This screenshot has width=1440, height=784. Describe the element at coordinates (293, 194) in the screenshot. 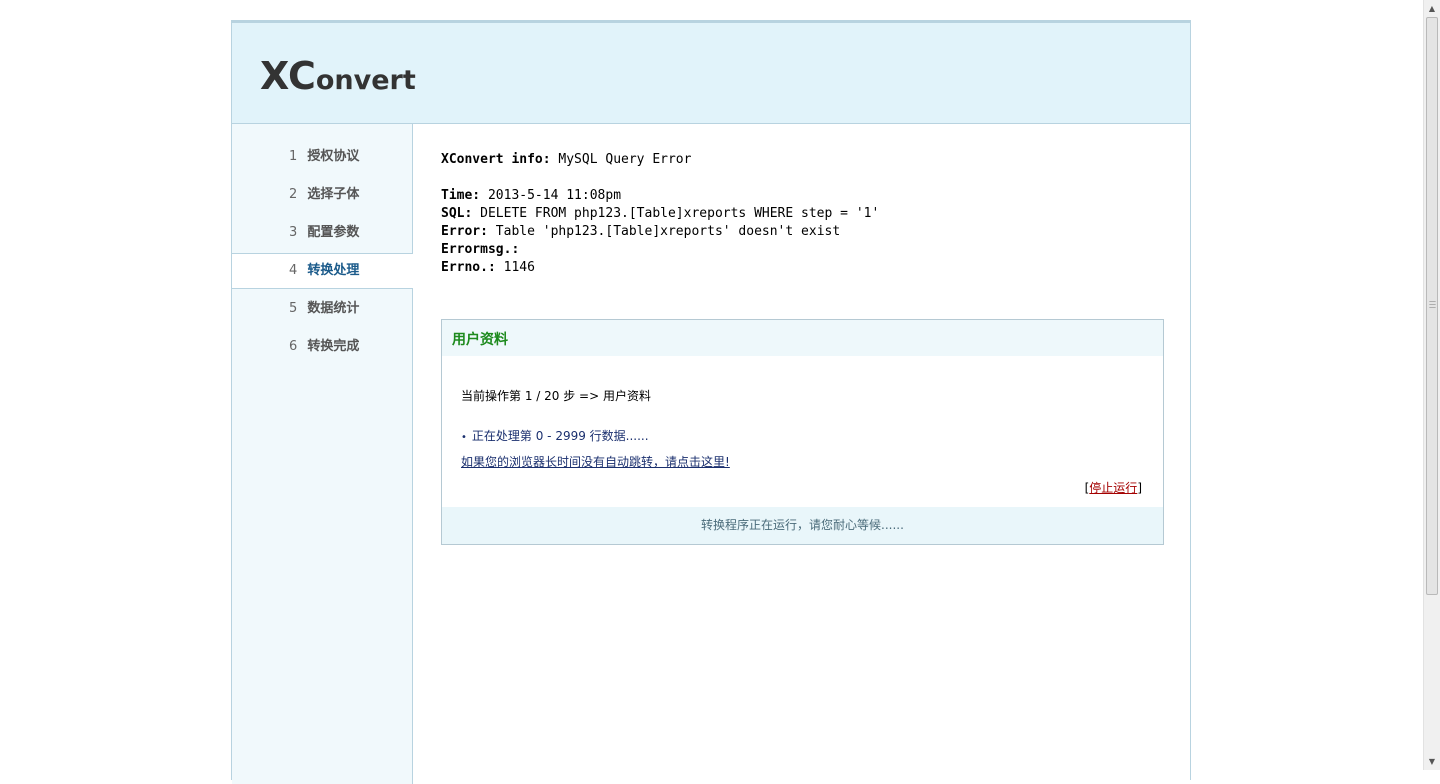

I see `step-number: 2` at that location.